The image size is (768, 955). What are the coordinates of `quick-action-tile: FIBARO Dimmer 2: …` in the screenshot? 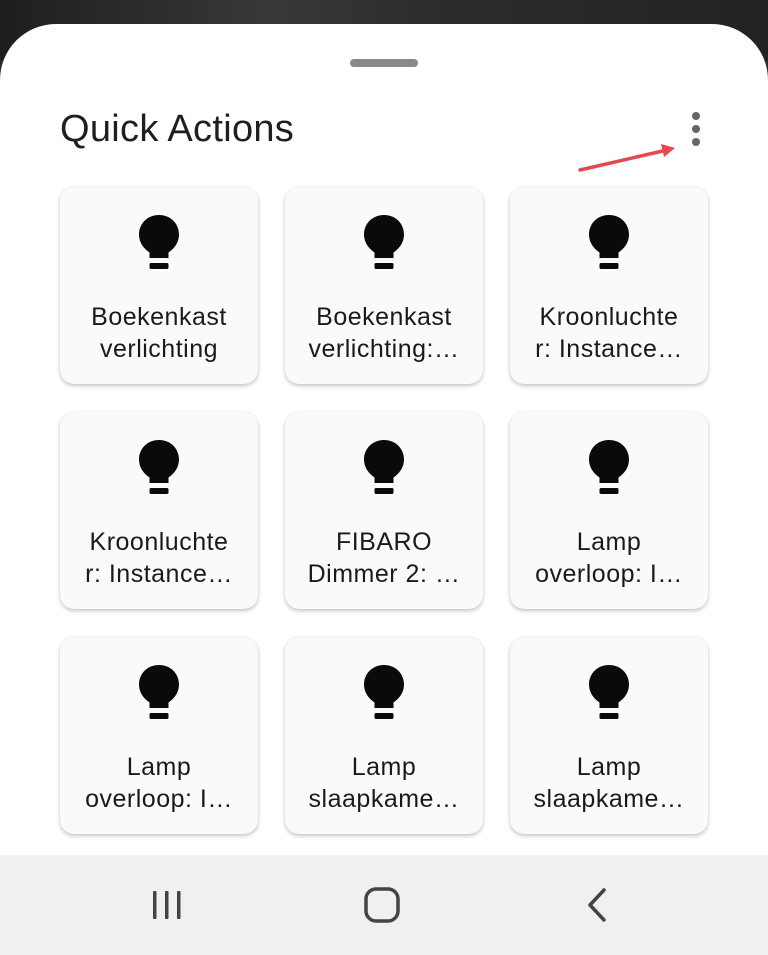 It's located at (384, 510).